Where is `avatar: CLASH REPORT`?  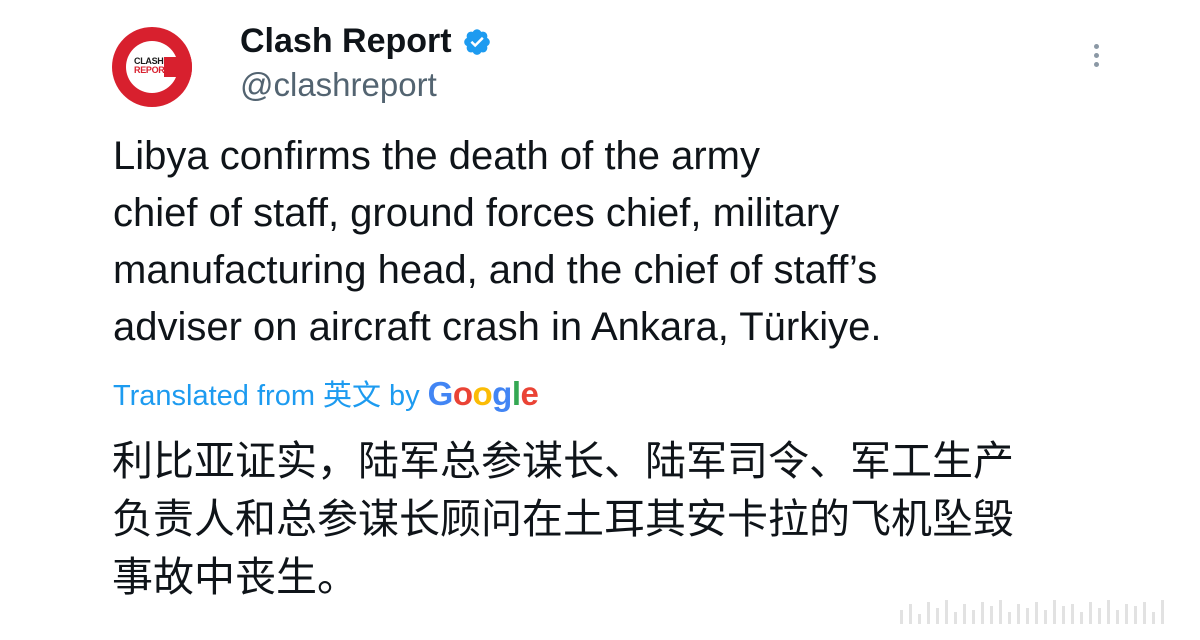 avatar: CLASH REPORT is located at coordinates (152, 67).